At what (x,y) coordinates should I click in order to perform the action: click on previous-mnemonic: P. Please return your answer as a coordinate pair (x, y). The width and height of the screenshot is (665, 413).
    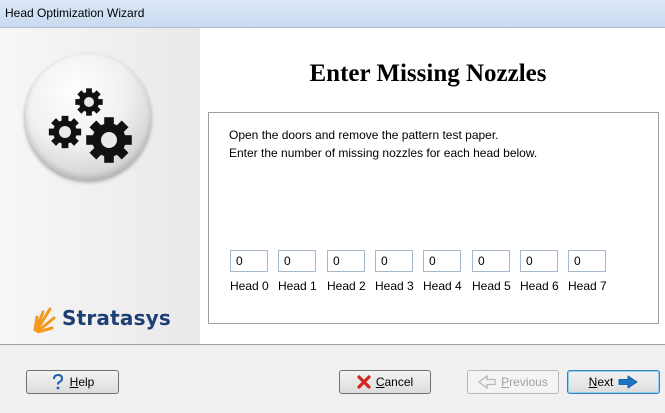
    Looking at the image, I should click on (505, 382).